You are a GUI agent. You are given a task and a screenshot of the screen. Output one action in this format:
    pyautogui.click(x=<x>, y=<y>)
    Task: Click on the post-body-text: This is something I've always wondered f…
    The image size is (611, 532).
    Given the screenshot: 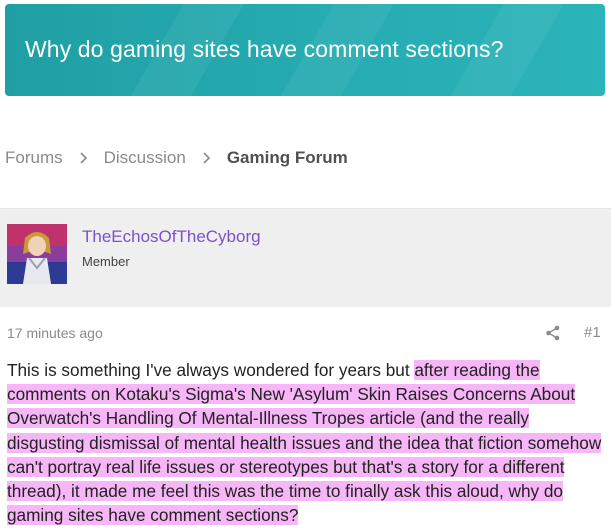 What is the action you would take?
    pyautogui.click(x=211, y=370)
    